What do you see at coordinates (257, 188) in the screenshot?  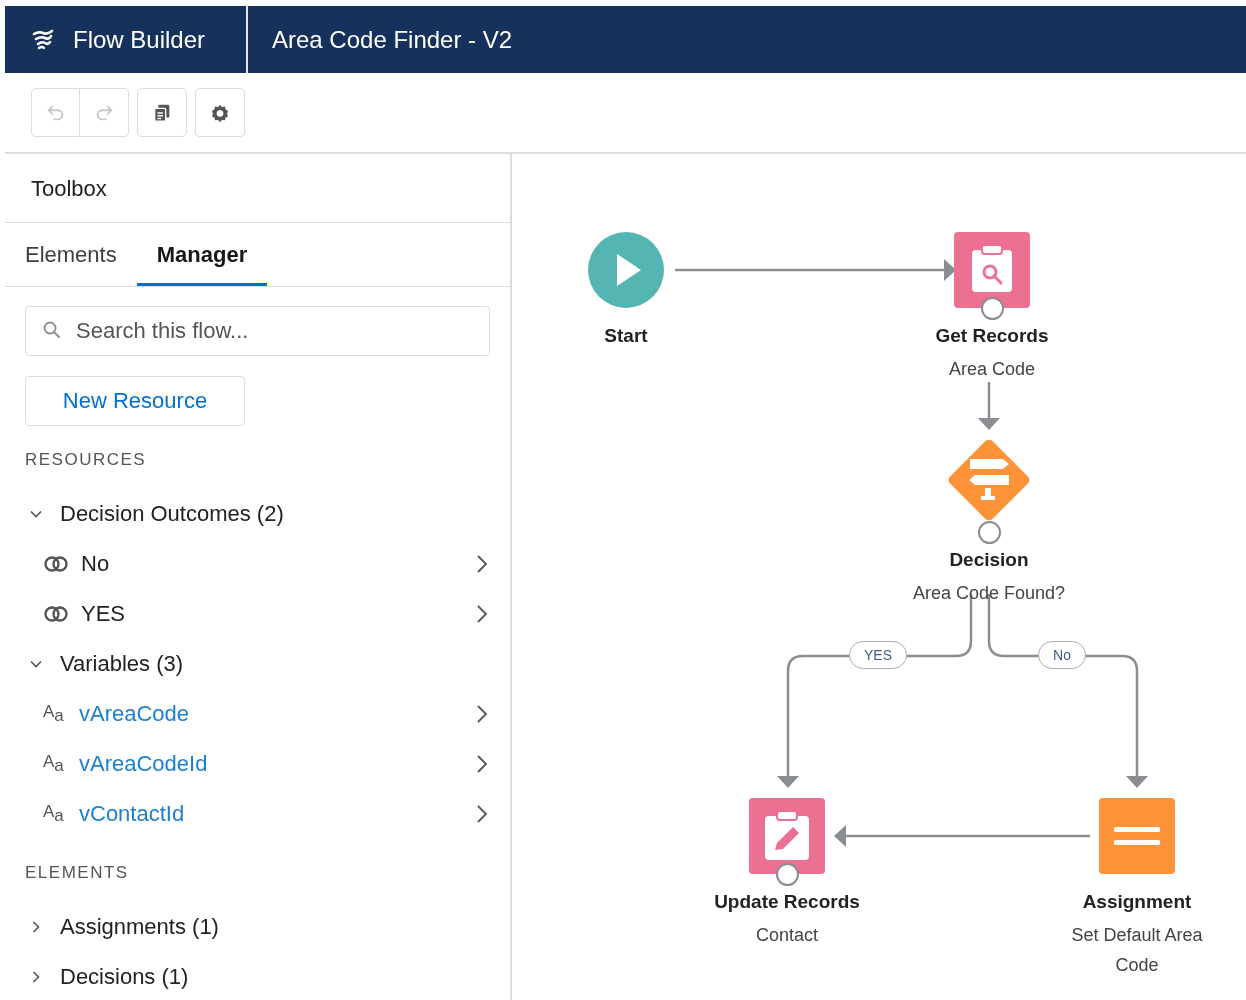 I see `panel-title: Toolbox` at bounding box center [257, 188].